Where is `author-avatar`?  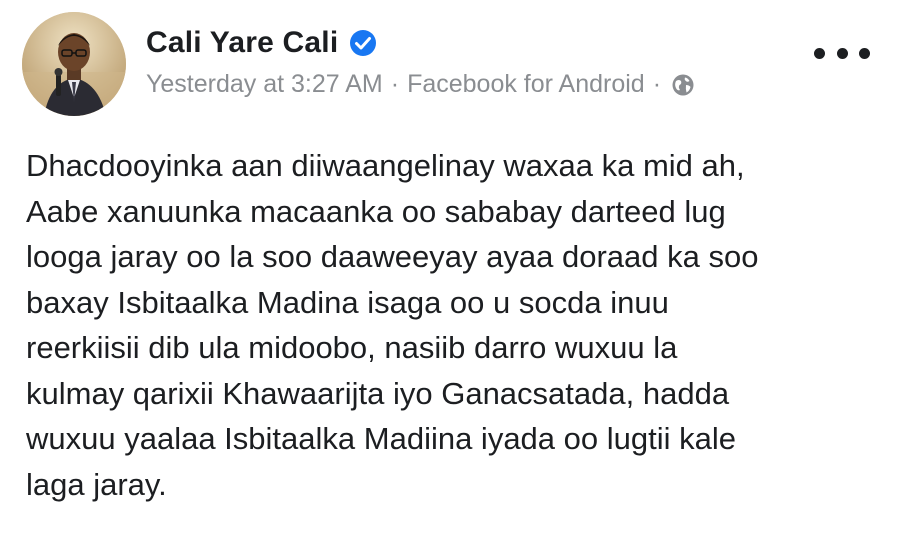 author-avatar is located at coordinates (74, 64).